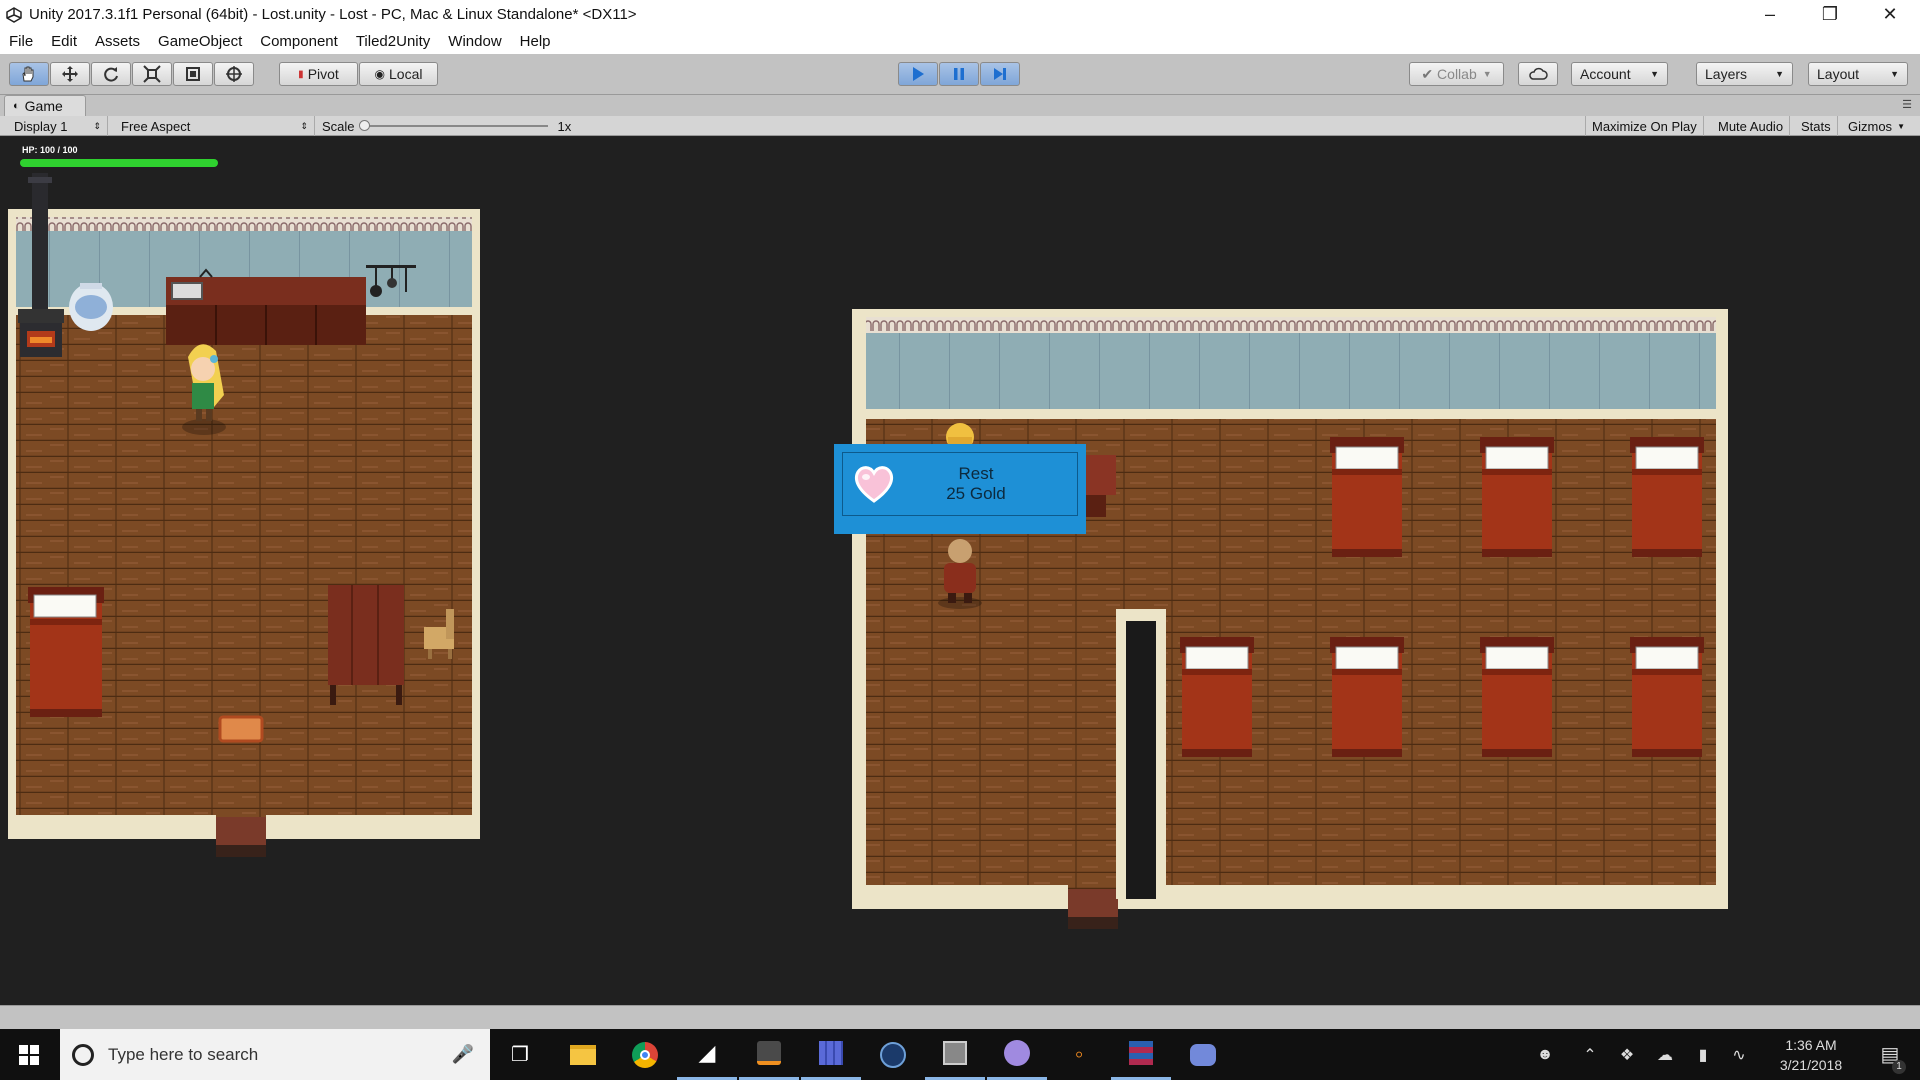 The image size is (1920, 1080). Describe the element at coordinates (29, 74) in the screenshot. I see `hand-tool-button` at that location.